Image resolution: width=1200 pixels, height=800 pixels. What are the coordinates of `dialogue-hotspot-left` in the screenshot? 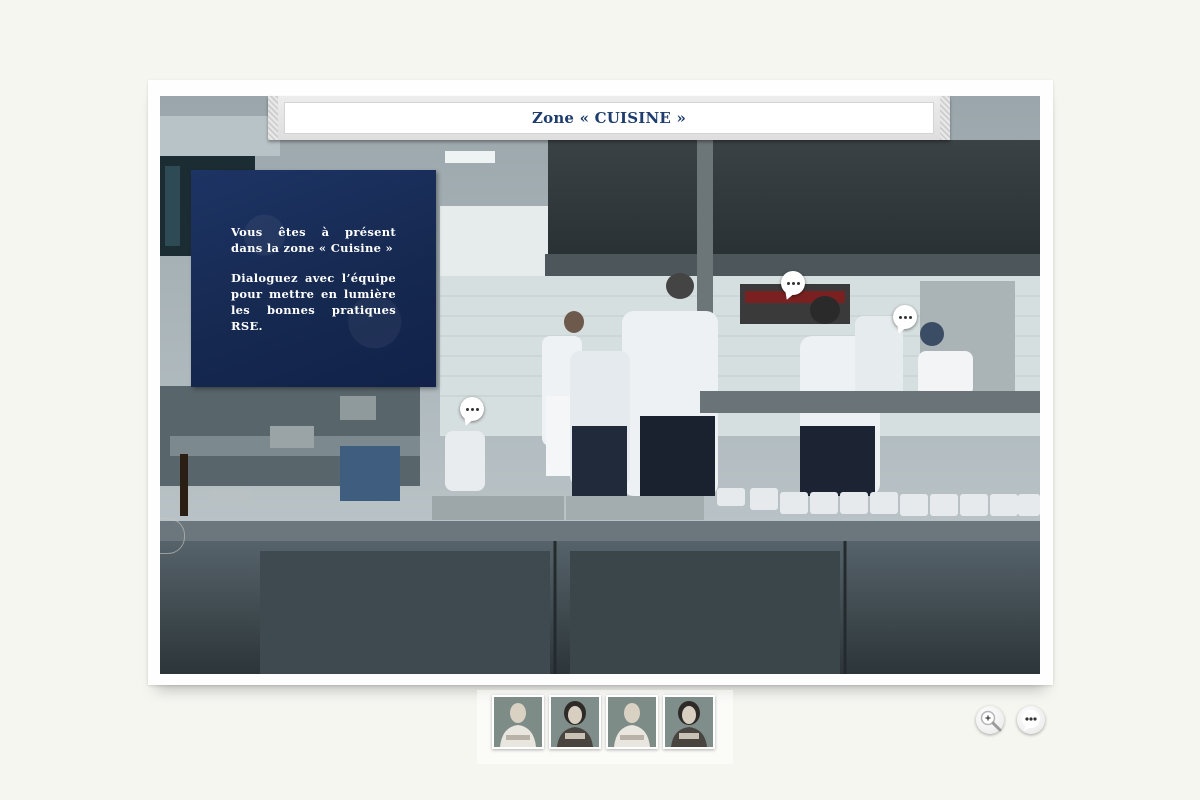 It's located at (472, 409).